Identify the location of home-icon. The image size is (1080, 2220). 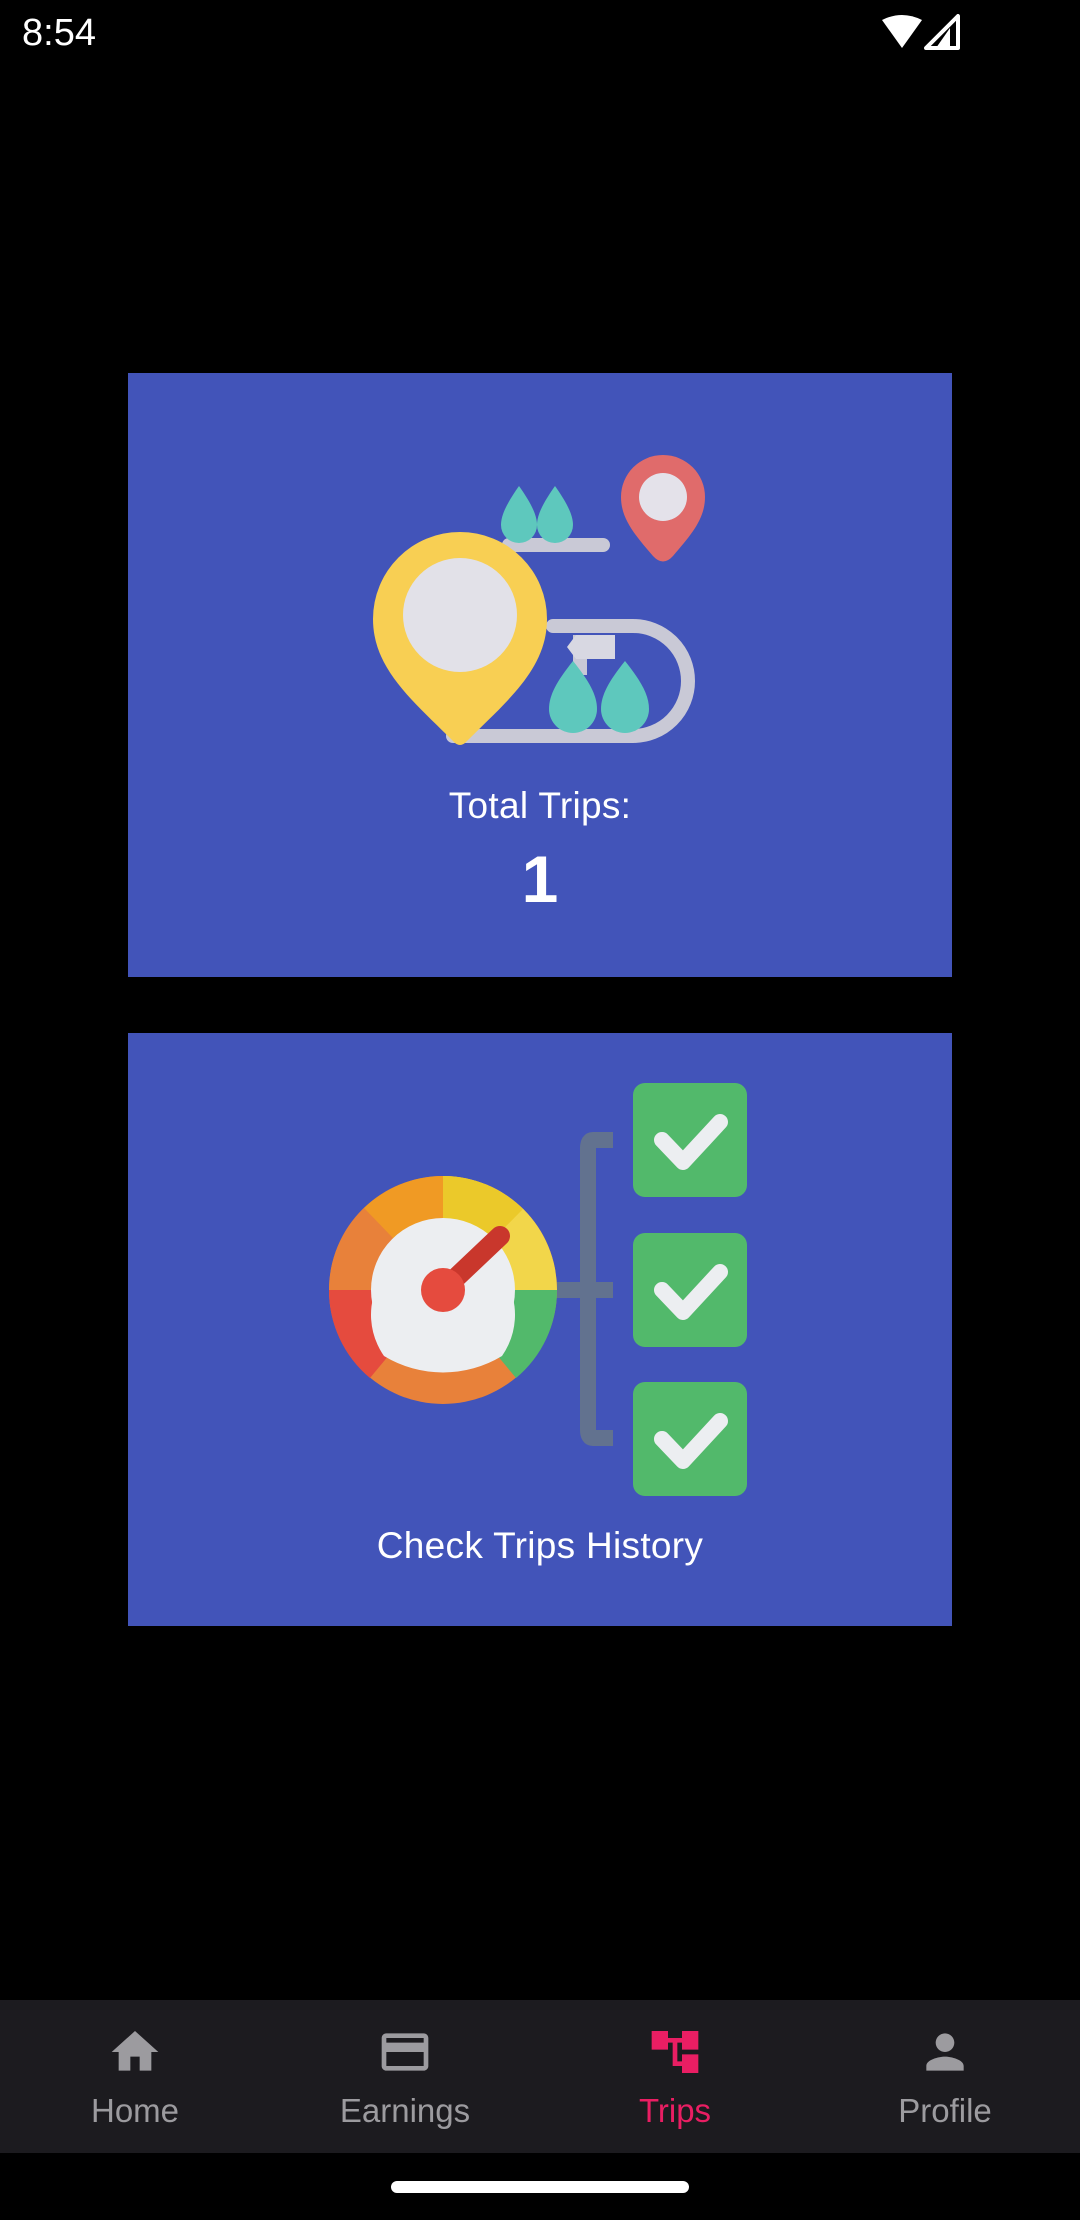
(135, 2051).